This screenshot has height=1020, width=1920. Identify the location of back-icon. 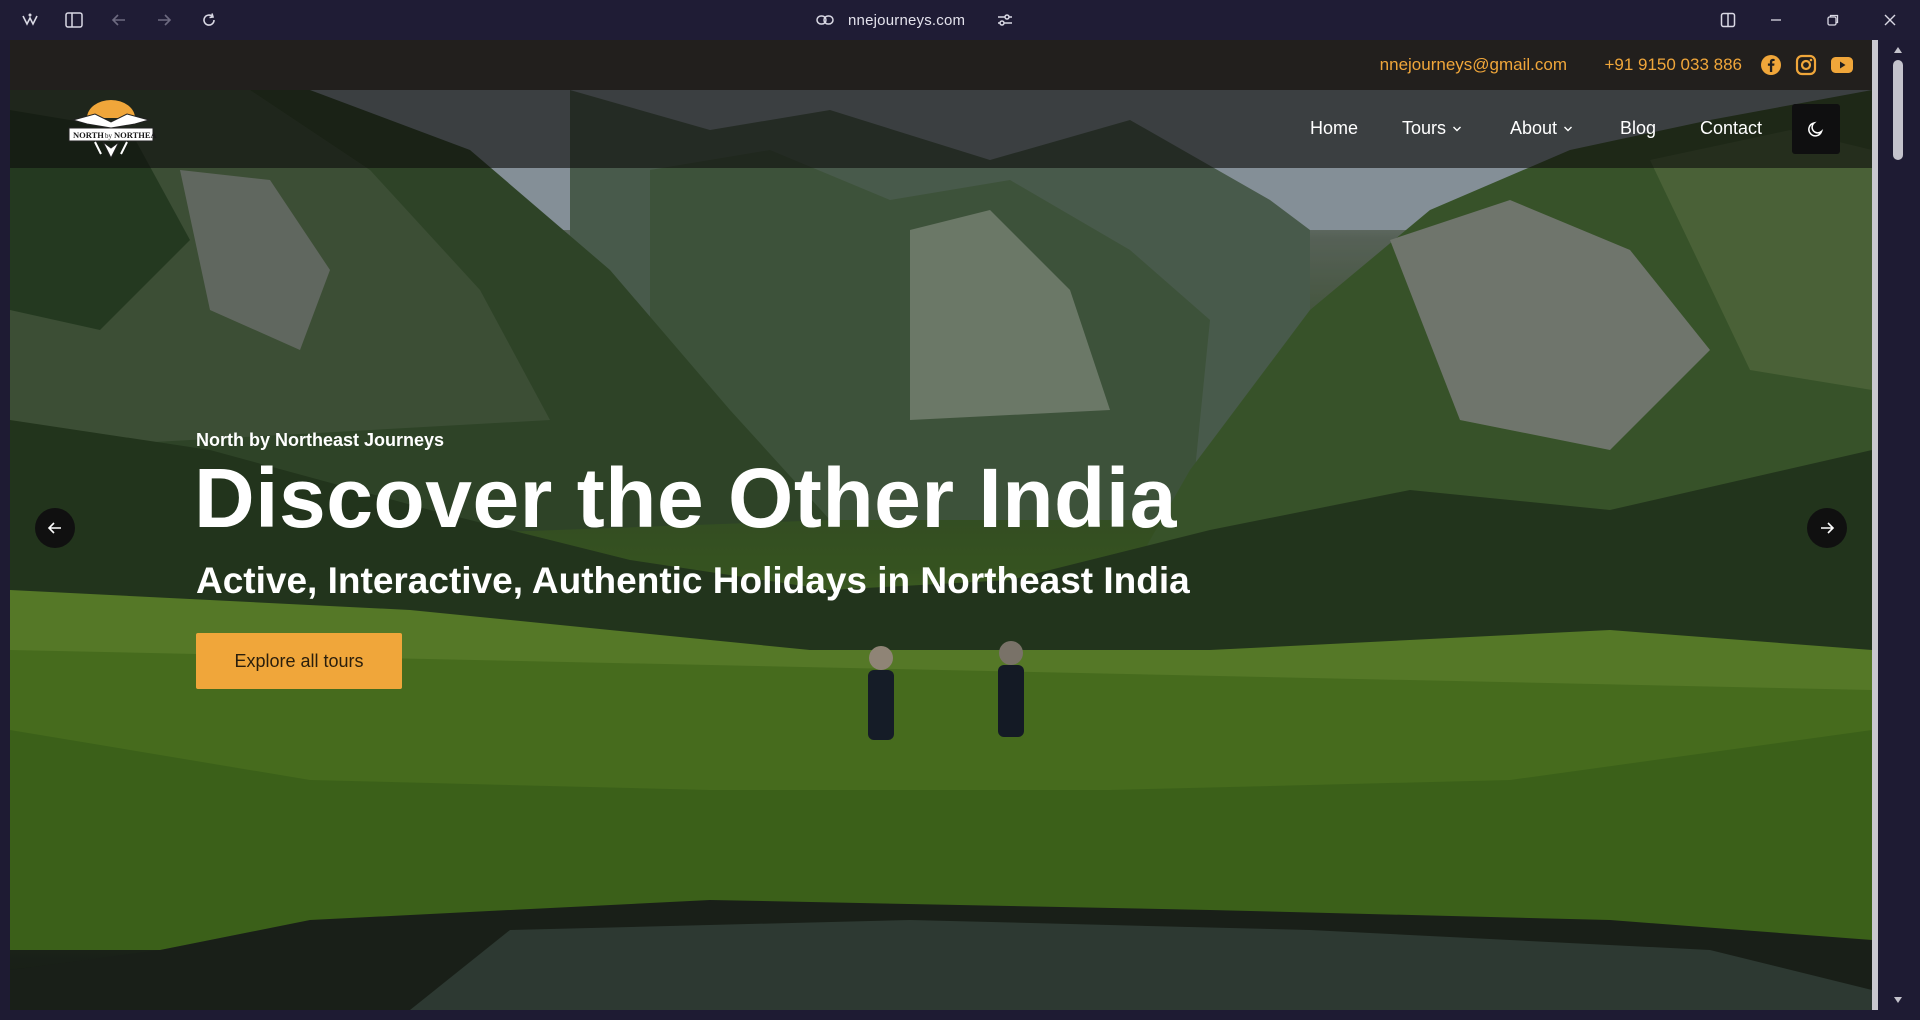
(119, 20).